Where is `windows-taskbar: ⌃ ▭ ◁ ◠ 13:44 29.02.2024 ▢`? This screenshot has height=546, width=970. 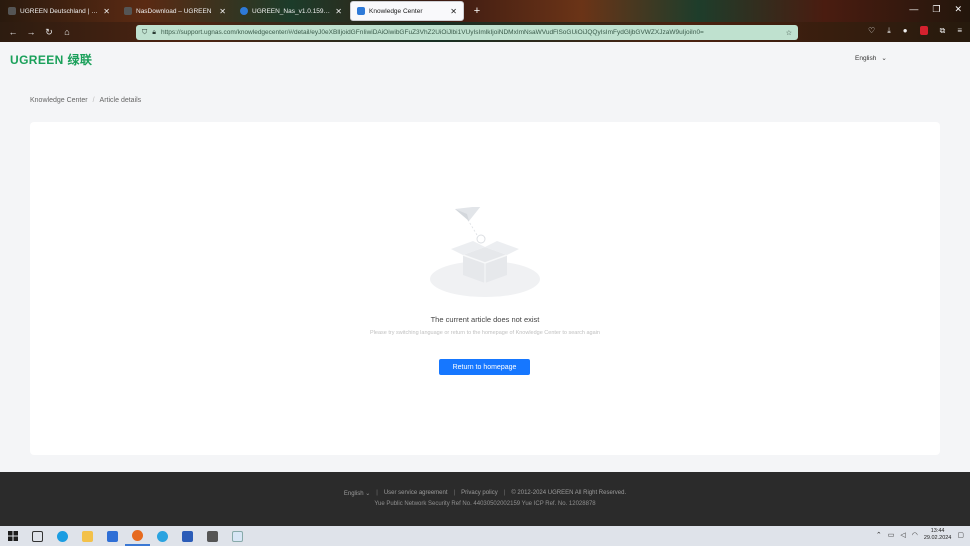
windows-taskbar: ⌃ ▭ ◁ ◠ 13:44 29.02.2024 ▢ is located at coordinates (485, 536).